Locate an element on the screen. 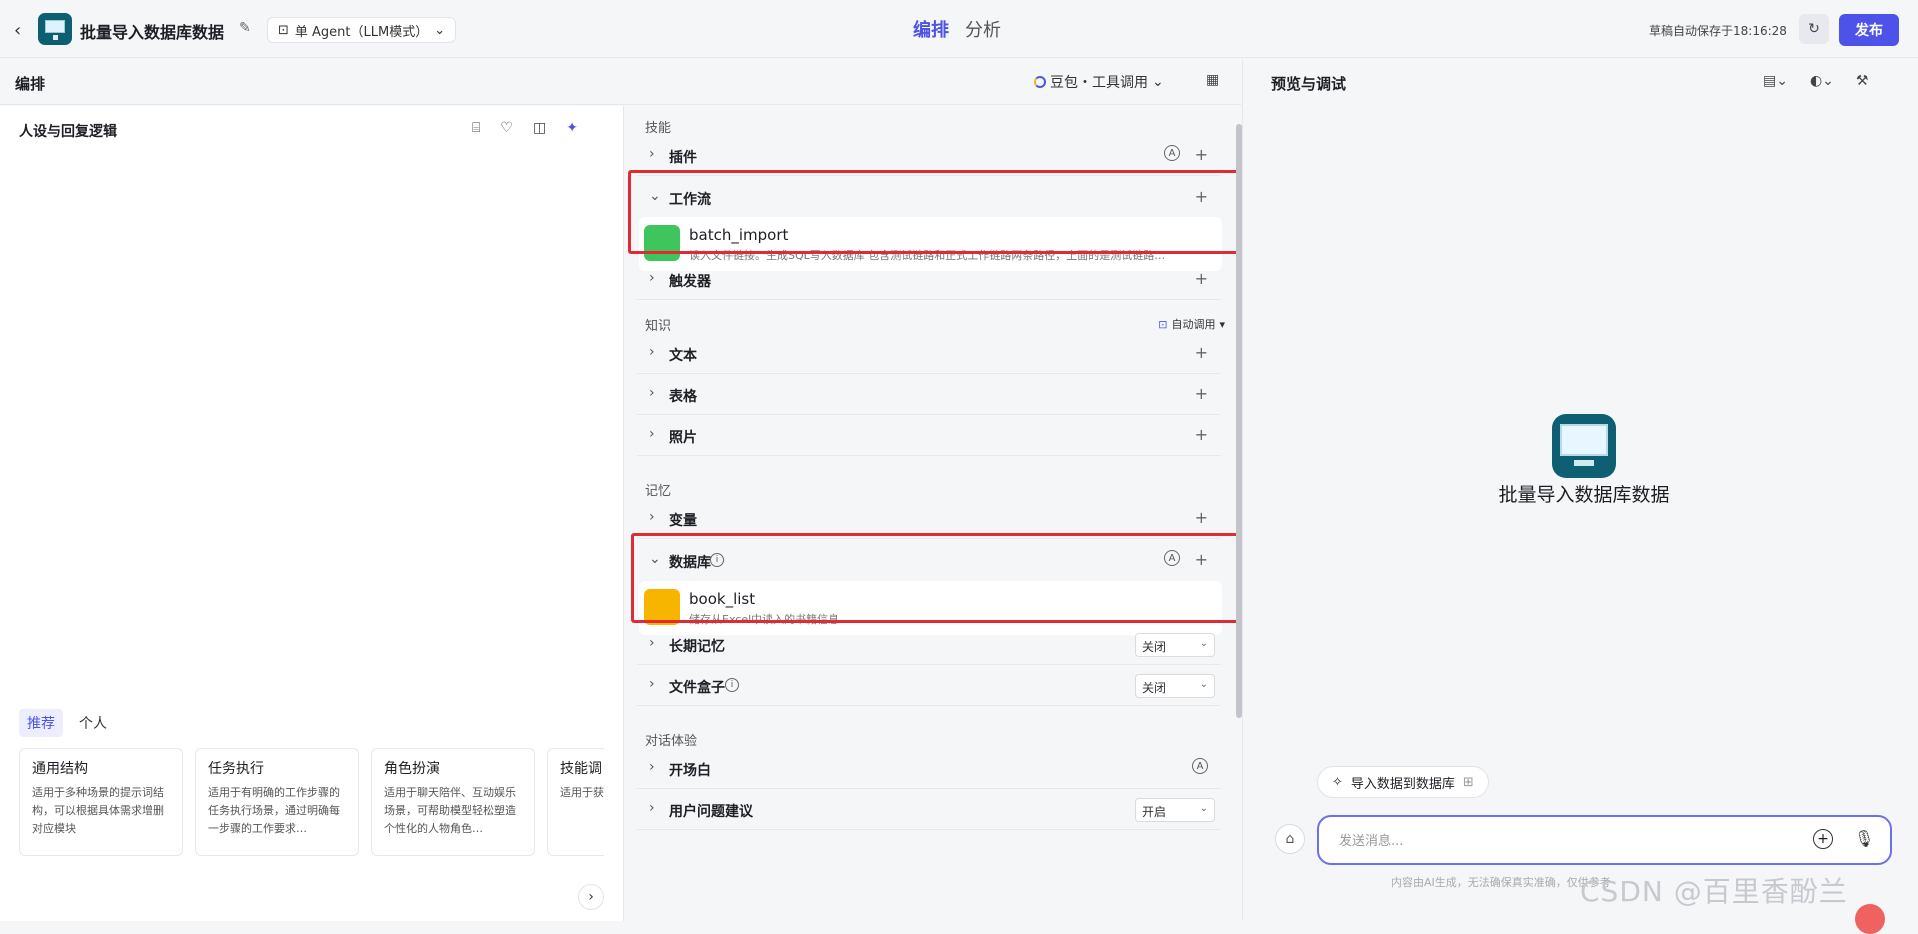 This screenshot has height=934, width=1918. editor-header: 编排 豆包・工具调用 ⌄ ▦ is located at coordinates (620, 82).